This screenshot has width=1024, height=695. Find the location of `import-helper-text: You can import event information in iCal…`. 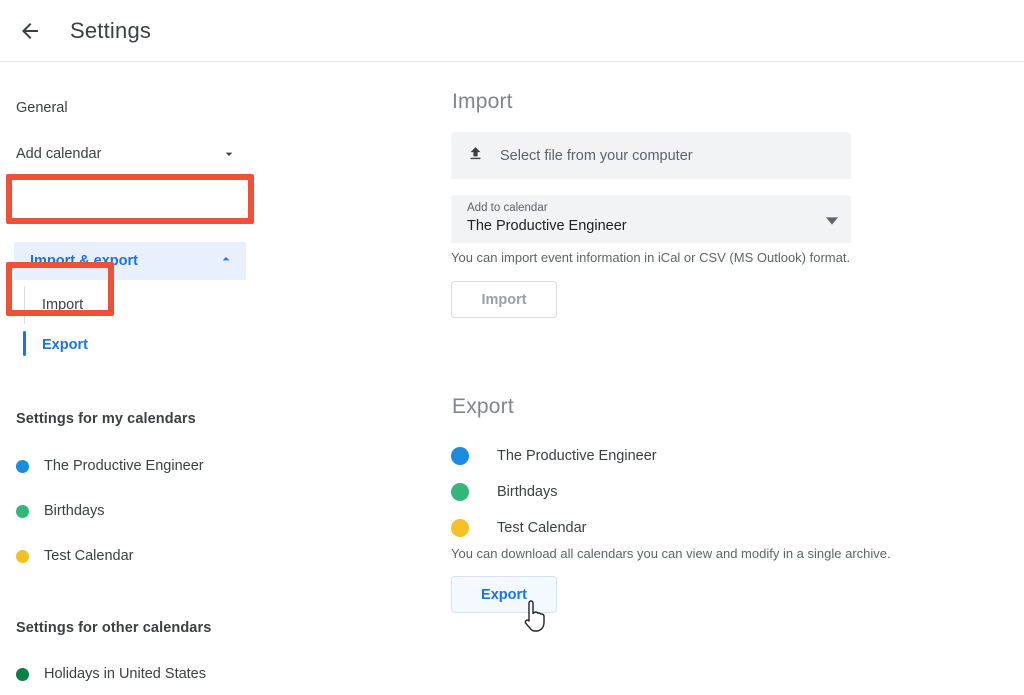

import-helper-text: You can import event information in iCal… is located at coordinates (651, 257).